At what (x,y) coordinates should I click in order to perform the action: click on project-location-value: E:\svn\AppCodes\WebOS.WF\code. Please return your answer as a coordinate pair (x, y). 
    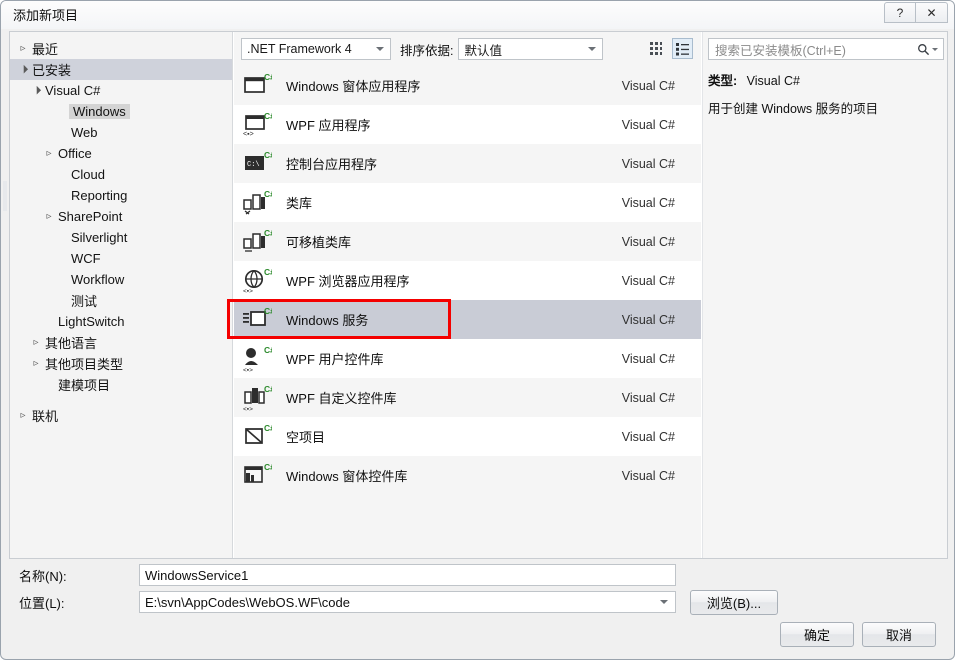
    Looking at the image, I should click on (247, 602).